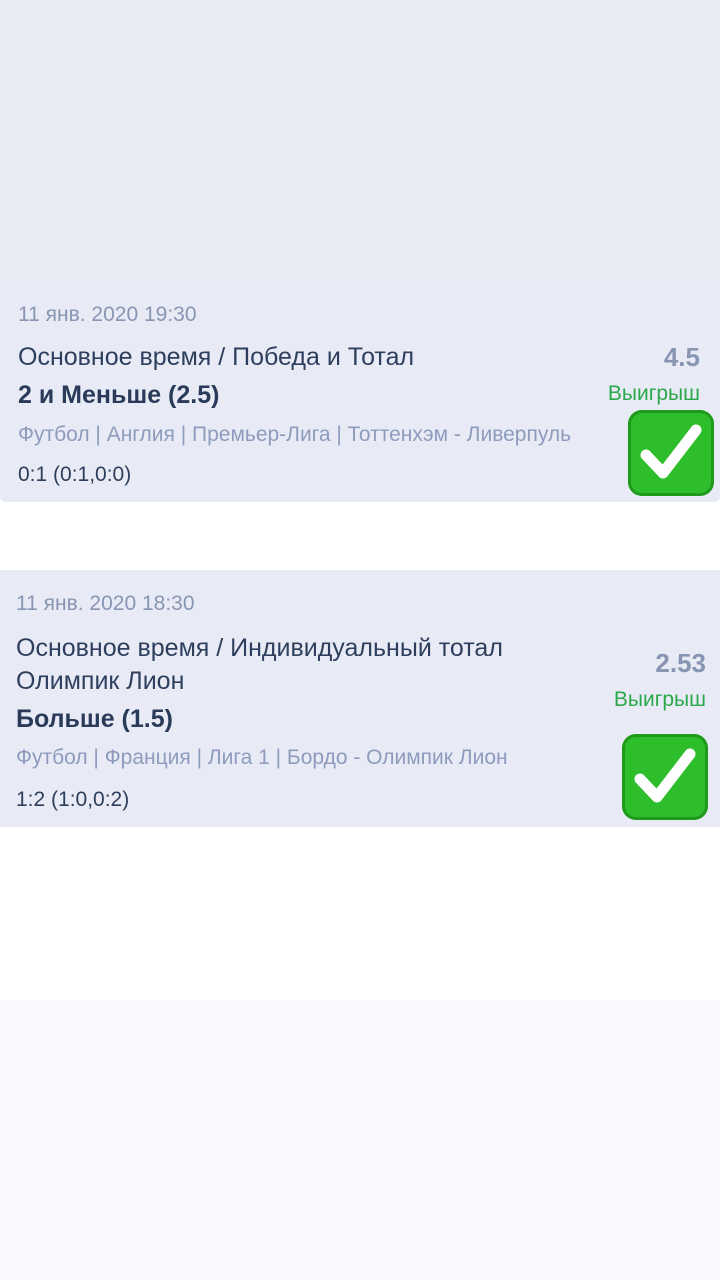  What do you see at coordinates (75, 474) in the screenshot?
I see `bet-score: 0:1 (0:1,0:0)` at bounding box center [75, 474].